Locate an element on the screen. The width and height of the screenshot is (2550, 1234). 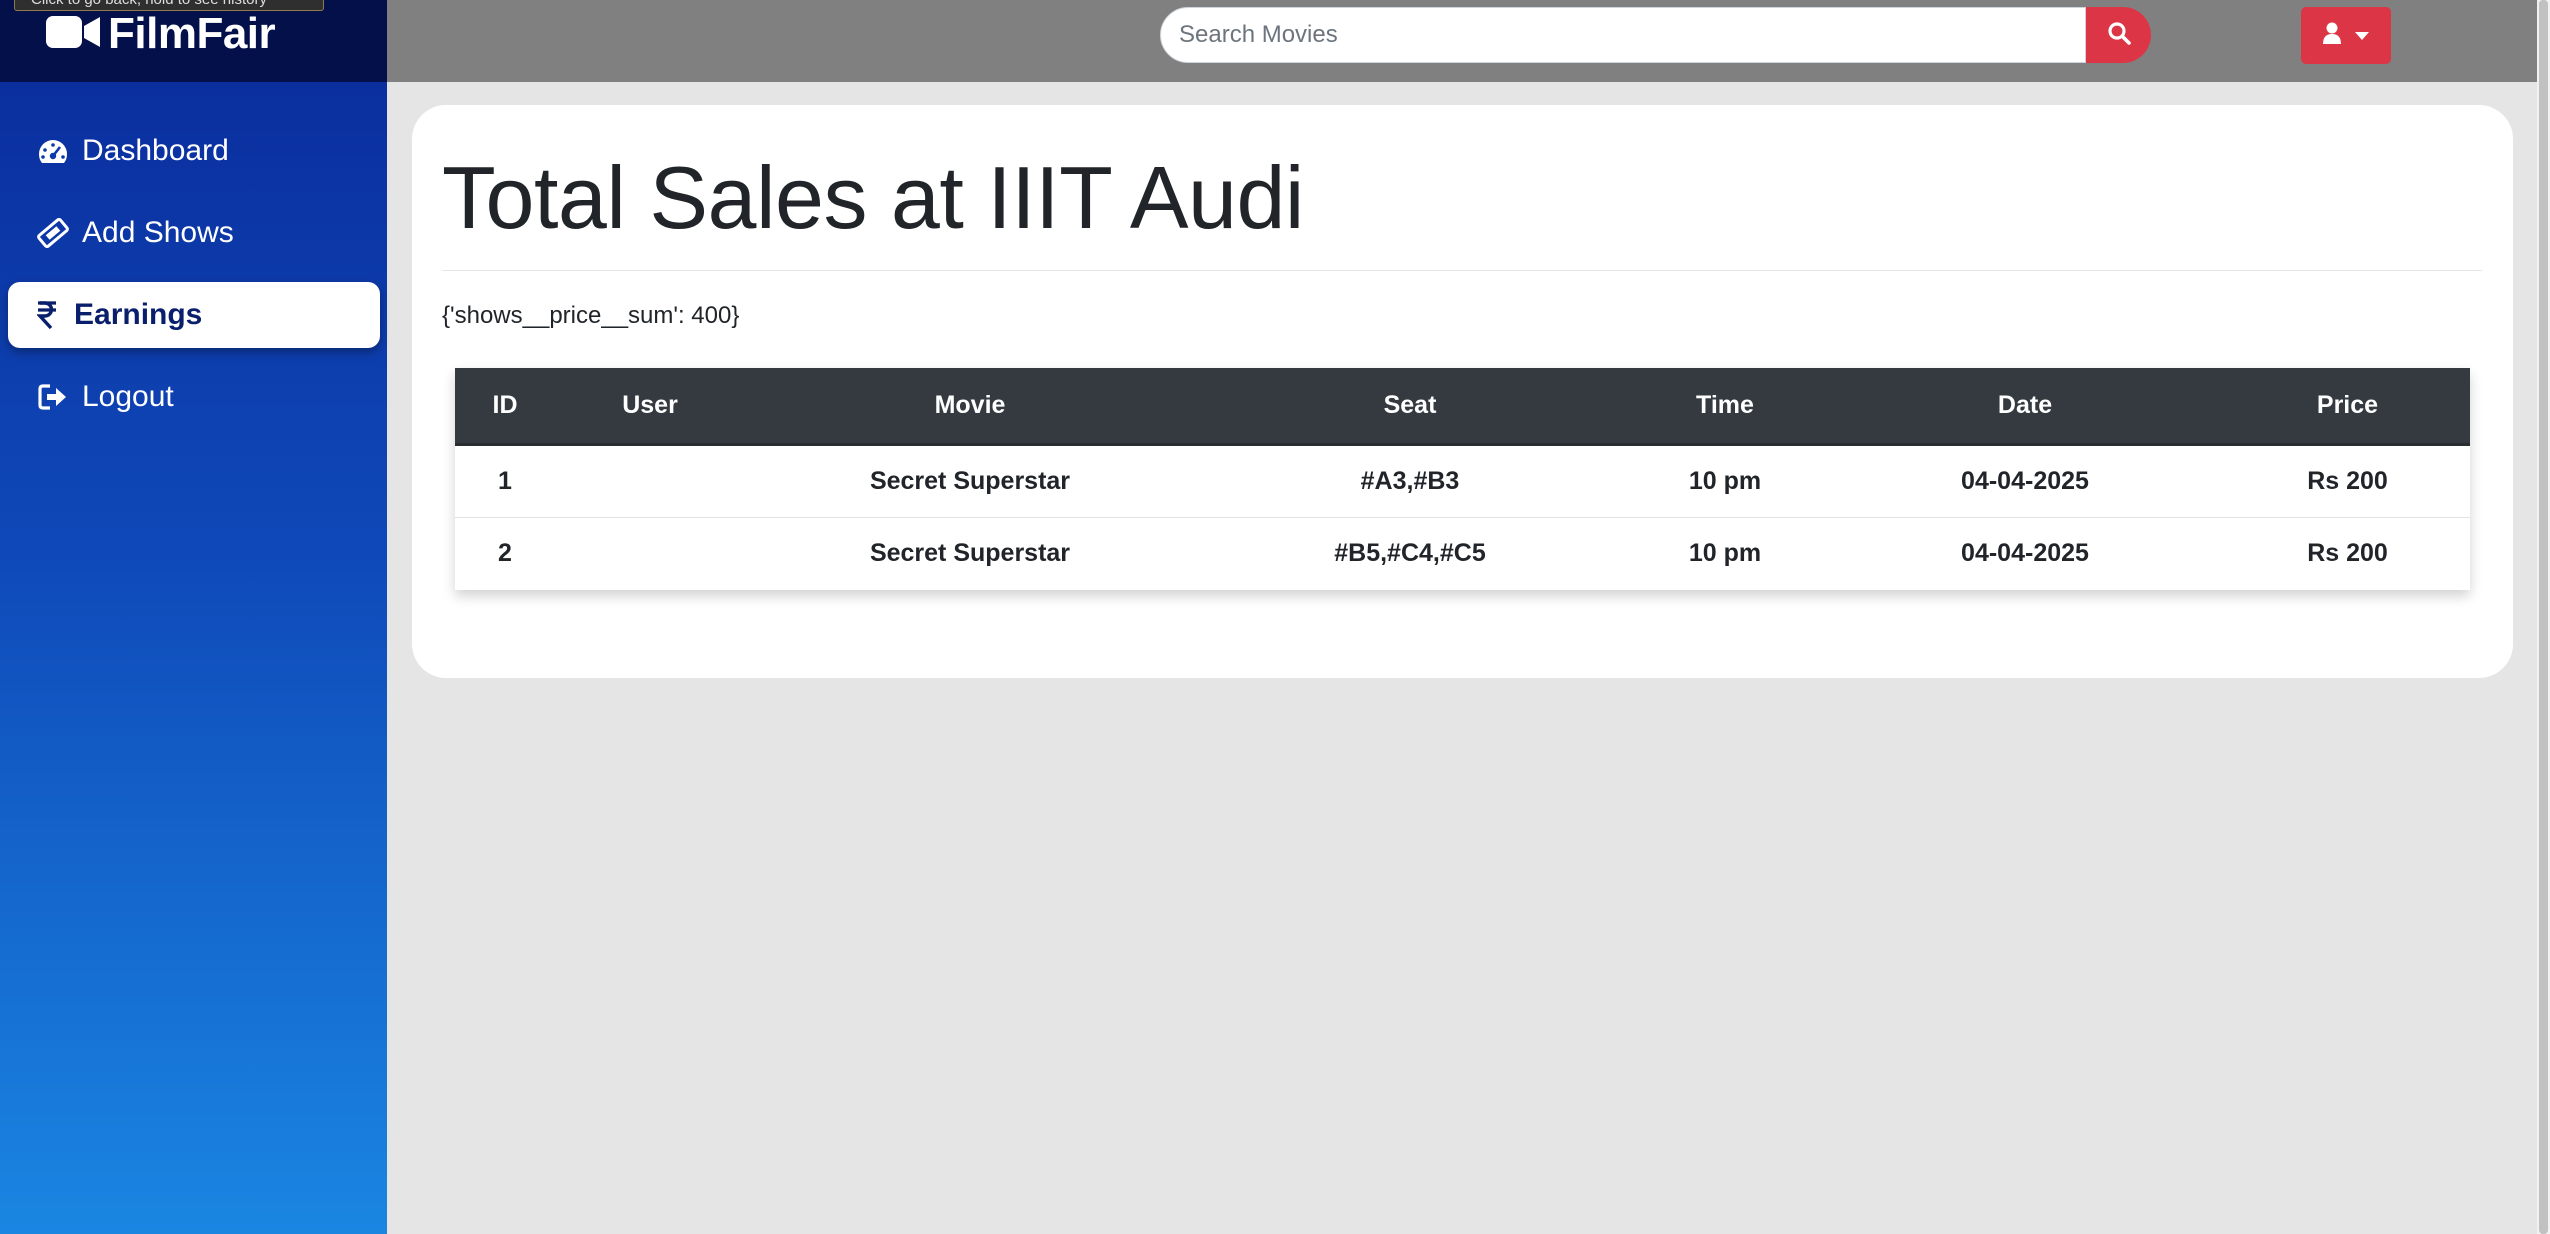
column-header-price: Price is located at coordinates (2347, 407).